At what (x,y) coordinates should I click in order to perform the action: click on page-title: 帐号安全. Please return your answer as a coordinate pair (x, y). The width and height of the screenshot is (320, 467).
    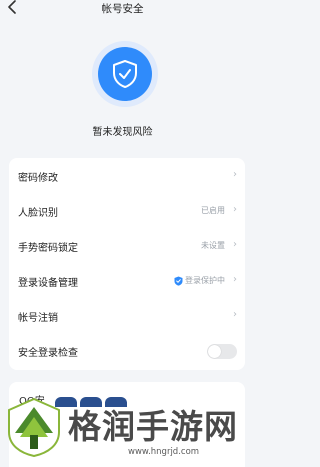
    Looking at the image, I should click on (122, 9).